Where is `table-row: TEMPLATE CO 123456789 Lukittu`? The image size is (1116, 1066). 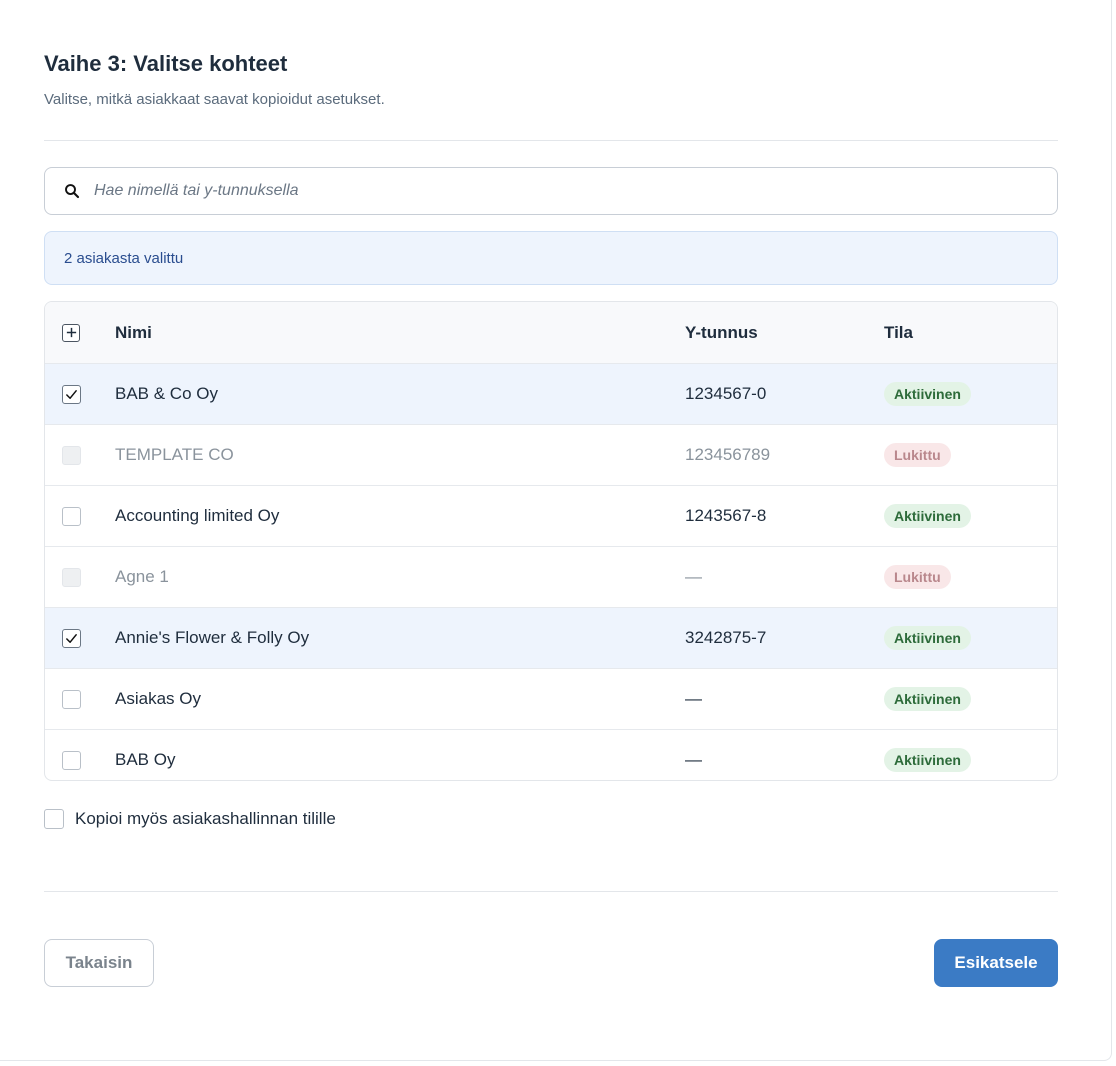 table-row: TEMPLATE CO 123456789 Lukittu is located at coordinates (551, 454).